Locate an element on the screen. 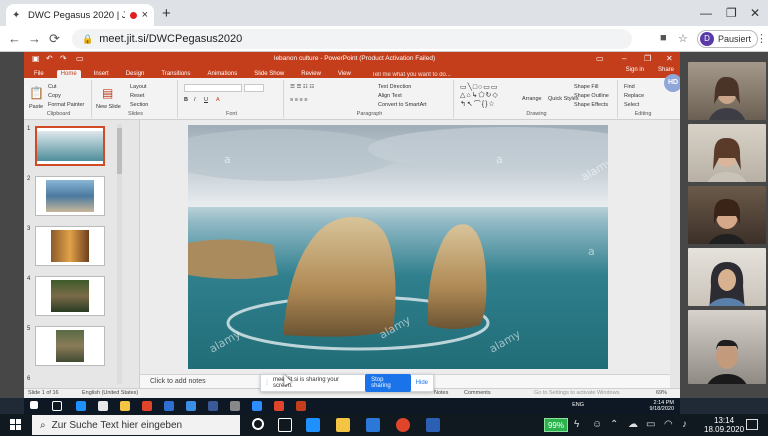  drag-handle-icon: ⁞ is located at coordinates (267, 383).